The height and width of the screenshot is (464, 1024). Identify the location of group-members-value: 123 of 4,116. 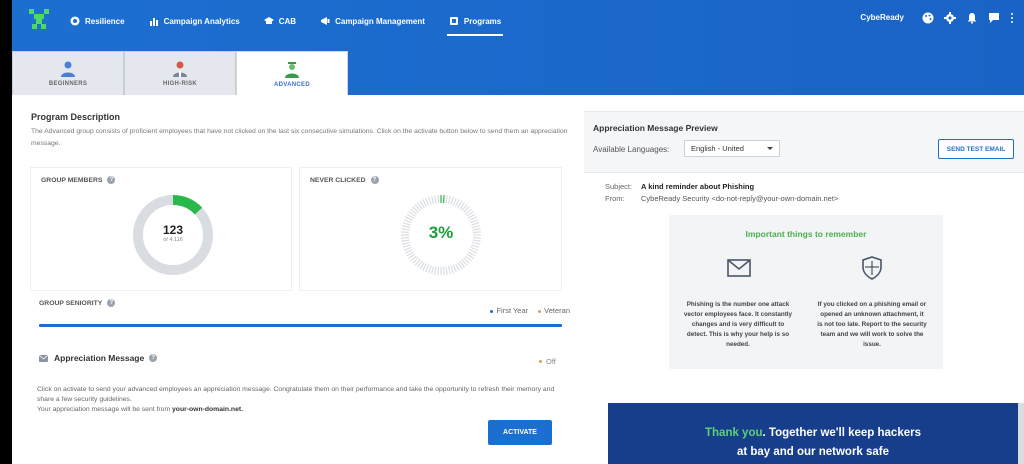
(173, 233).